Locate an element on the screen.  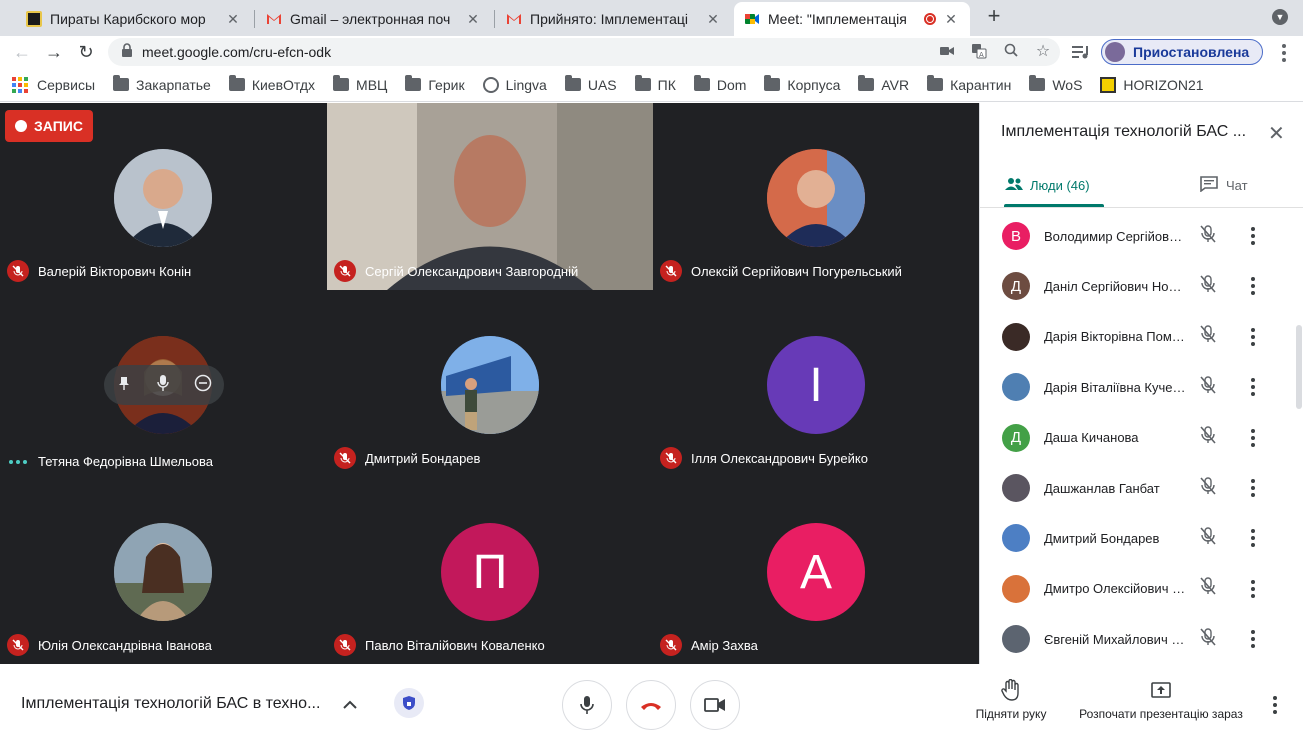
tab-title: Gmail – электронная поч is located at coordinates (370, 19).